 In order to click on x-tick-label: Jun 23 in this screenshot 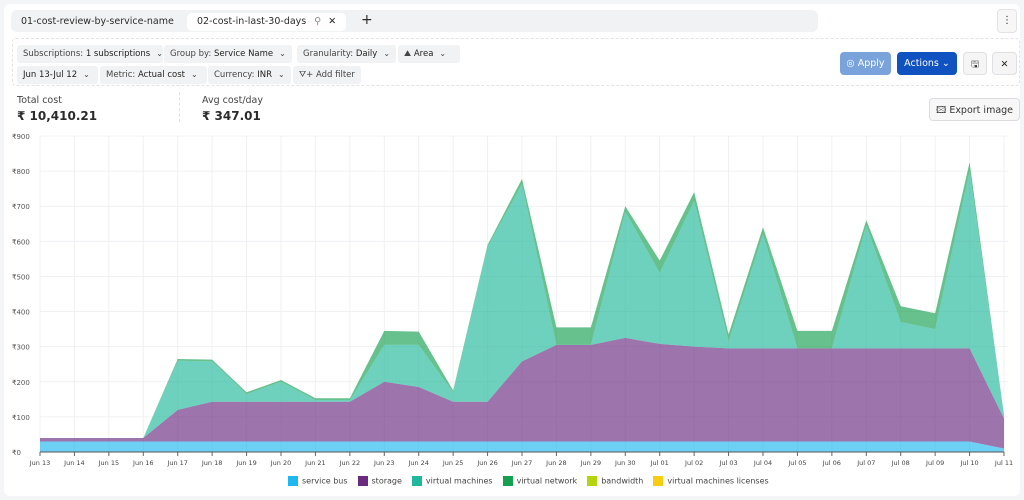, I will do `click(384, 463)`.